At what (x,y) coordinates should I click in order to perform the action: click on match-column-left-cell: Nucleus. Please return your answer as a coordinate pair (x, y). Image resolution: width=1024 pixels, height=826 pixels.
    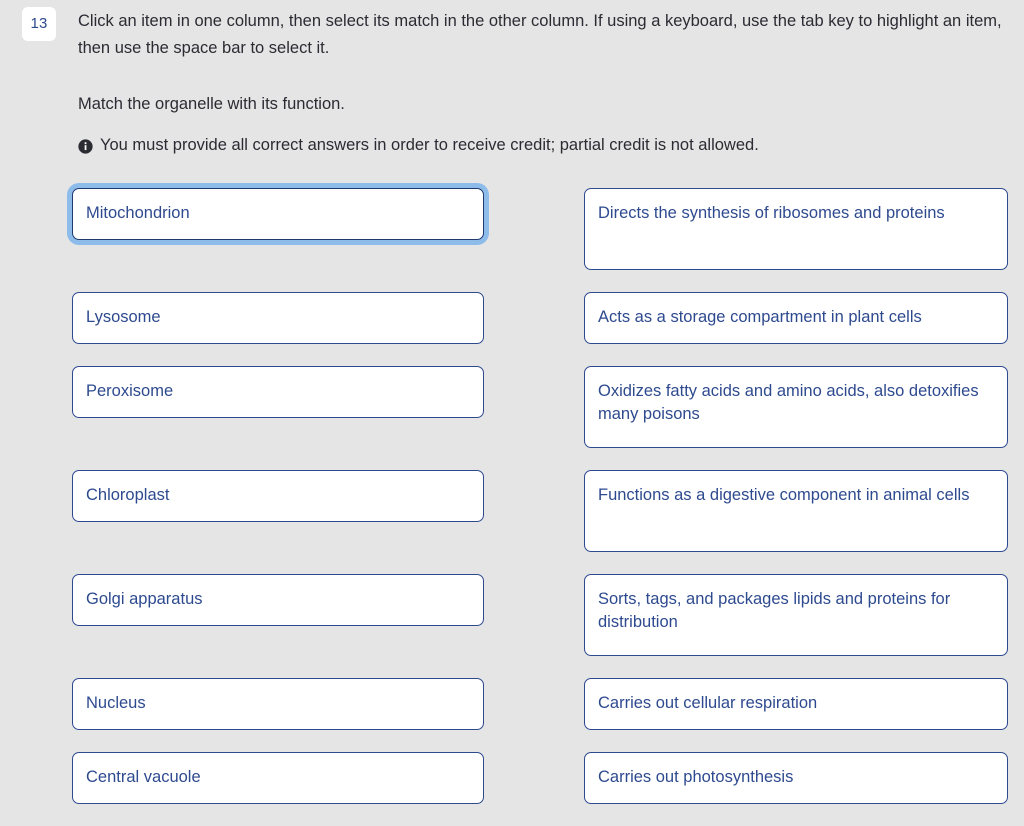
    Looking at the image, I should click on (284, 704).